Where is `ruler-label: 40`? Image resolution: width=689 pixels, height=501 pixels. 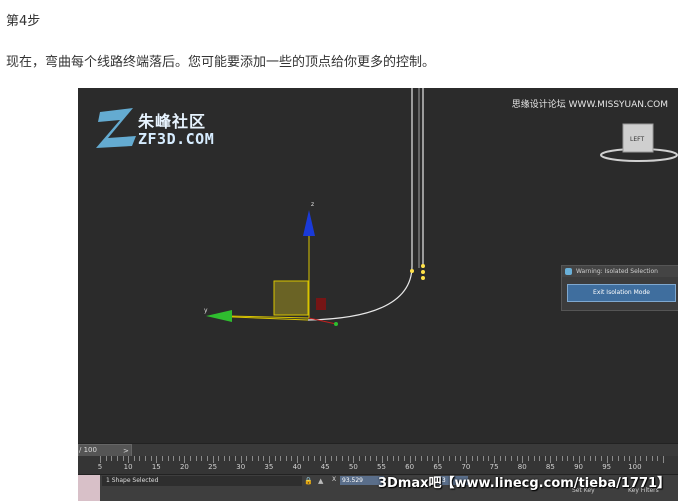
ruler-label: 40 is located at coordinates (297, 467).